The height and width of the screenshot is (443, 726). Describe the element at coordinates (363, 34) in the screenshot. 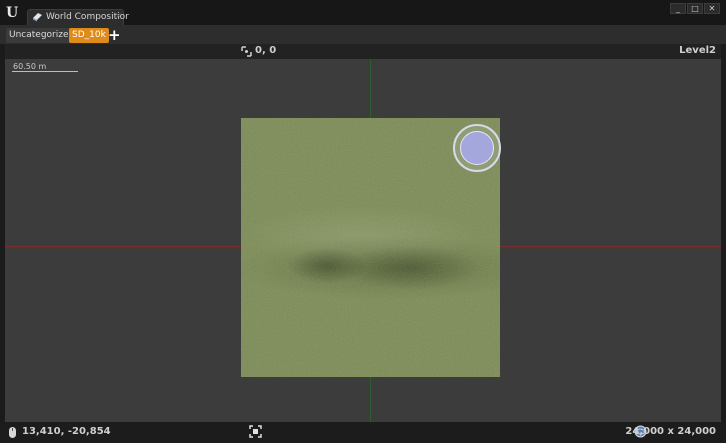

I see `layers-toolbar: Uncategorized SD_10k +` at that location.